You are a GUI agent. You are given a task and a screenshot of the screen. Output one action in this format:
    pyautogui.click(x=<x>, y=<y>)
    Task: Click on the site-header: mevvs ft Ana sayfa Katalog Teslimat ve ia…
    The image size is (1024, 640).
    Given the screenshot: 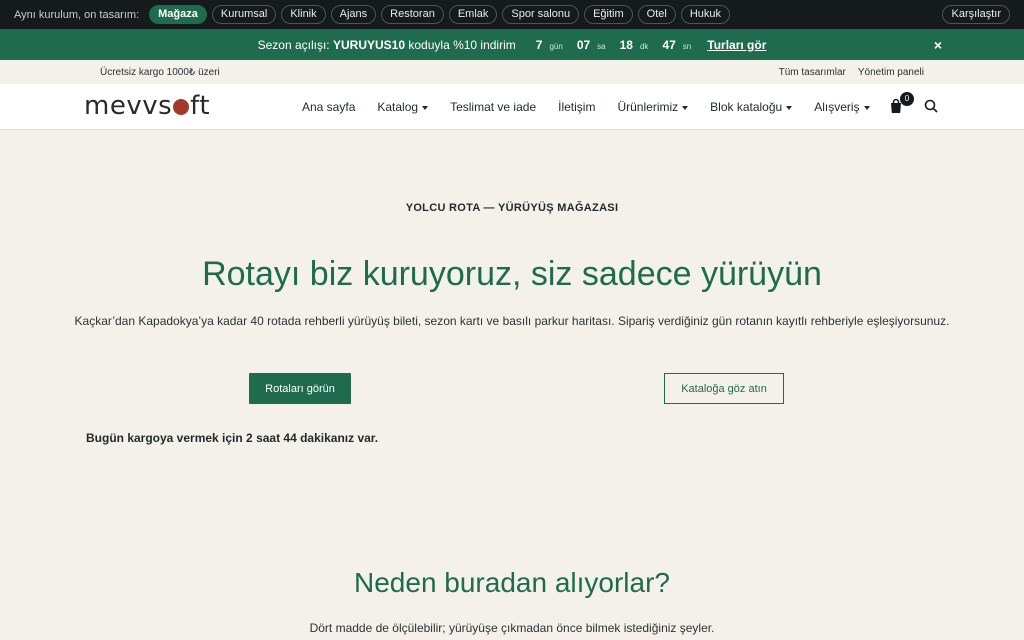 What is the action you would take?
    pyautogui.click(x=512, y=107)
    